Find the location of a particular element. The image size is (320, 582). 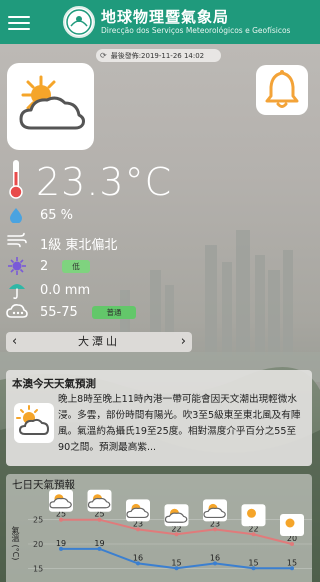

chevron-left-icon: ‹ is located at coordinates (14, 342).